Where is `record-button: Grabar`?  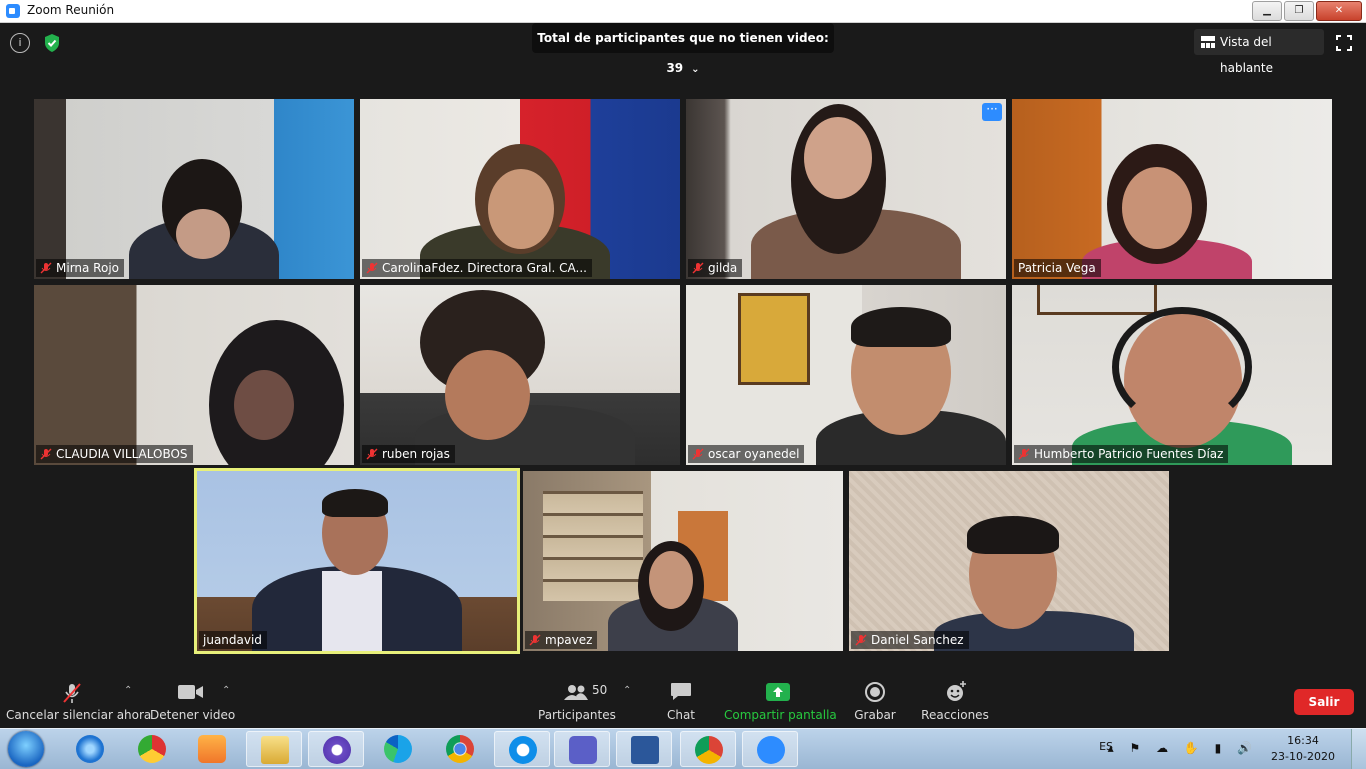
record-button: Grabar is located at coordinates (875, 698).